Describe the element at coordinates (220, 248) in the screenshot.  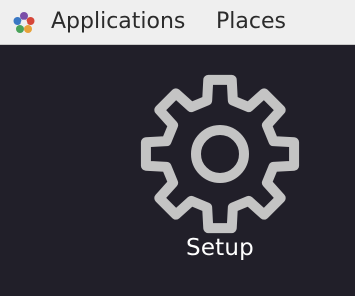
I see `setup-label: Setup` at that location.